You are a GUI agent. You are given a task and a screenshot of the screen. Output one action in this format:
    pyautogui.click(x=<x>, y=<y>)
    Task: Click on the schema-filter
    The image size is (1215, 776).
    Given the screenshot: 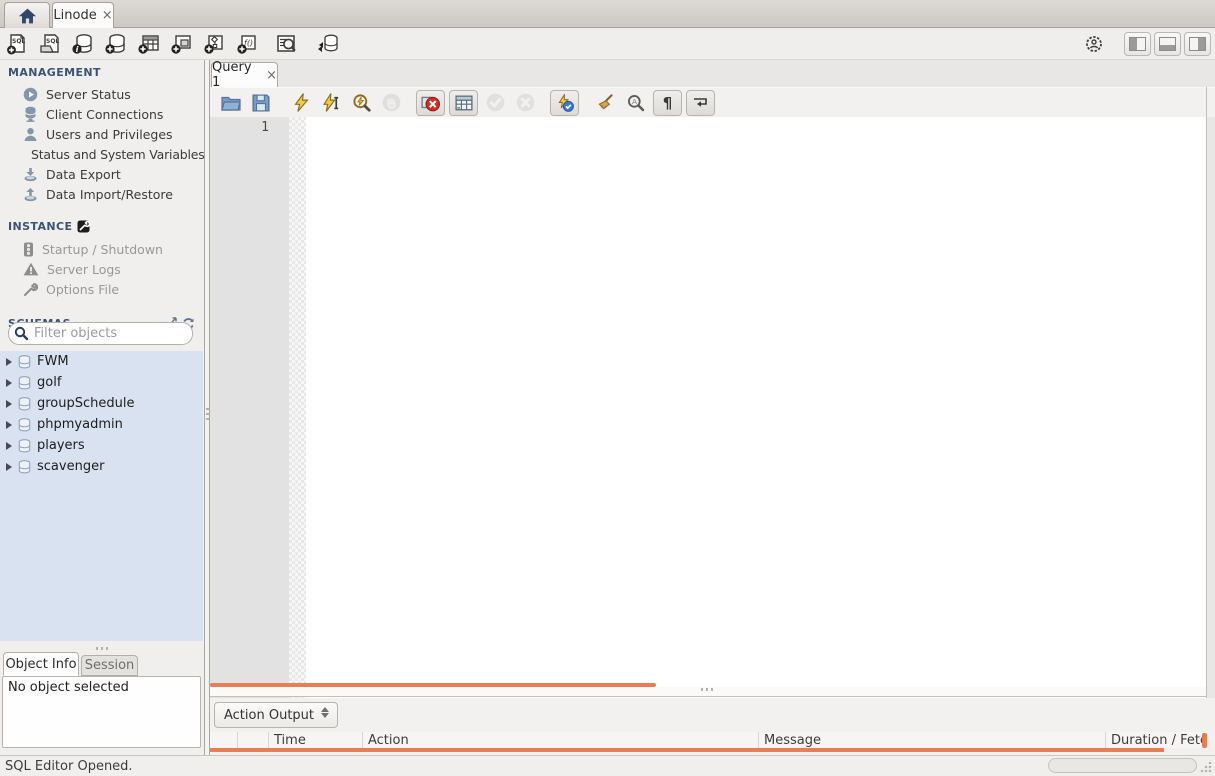 What is the action you would take?
    pyautogui.click(x=100, y=333)
    